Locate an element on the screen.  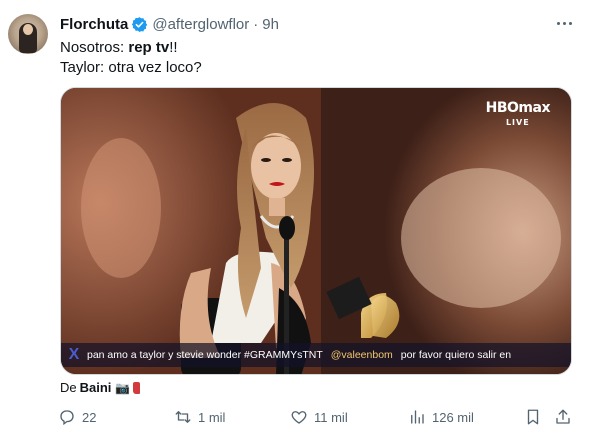
display-name: Florchuta is located at coordinates (94, 24).